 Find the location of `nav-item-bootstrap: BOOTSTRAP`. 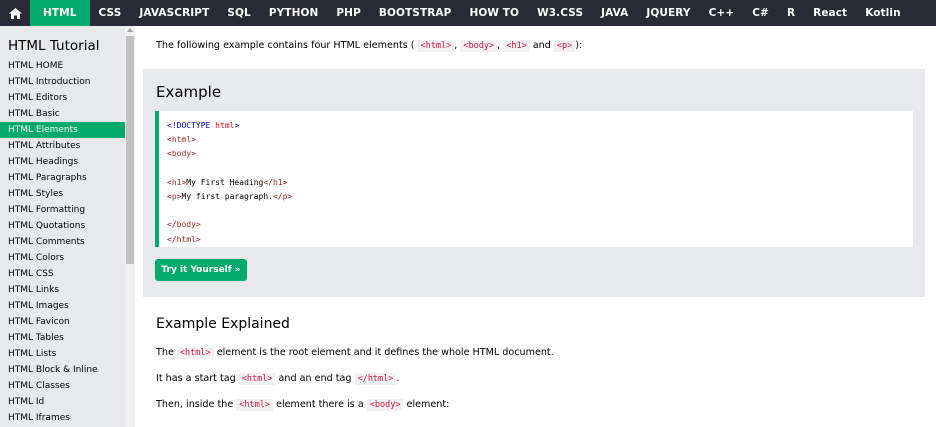

nav-item-bootstrap: BOOTSTRAP is located at coordinates (415, 13).